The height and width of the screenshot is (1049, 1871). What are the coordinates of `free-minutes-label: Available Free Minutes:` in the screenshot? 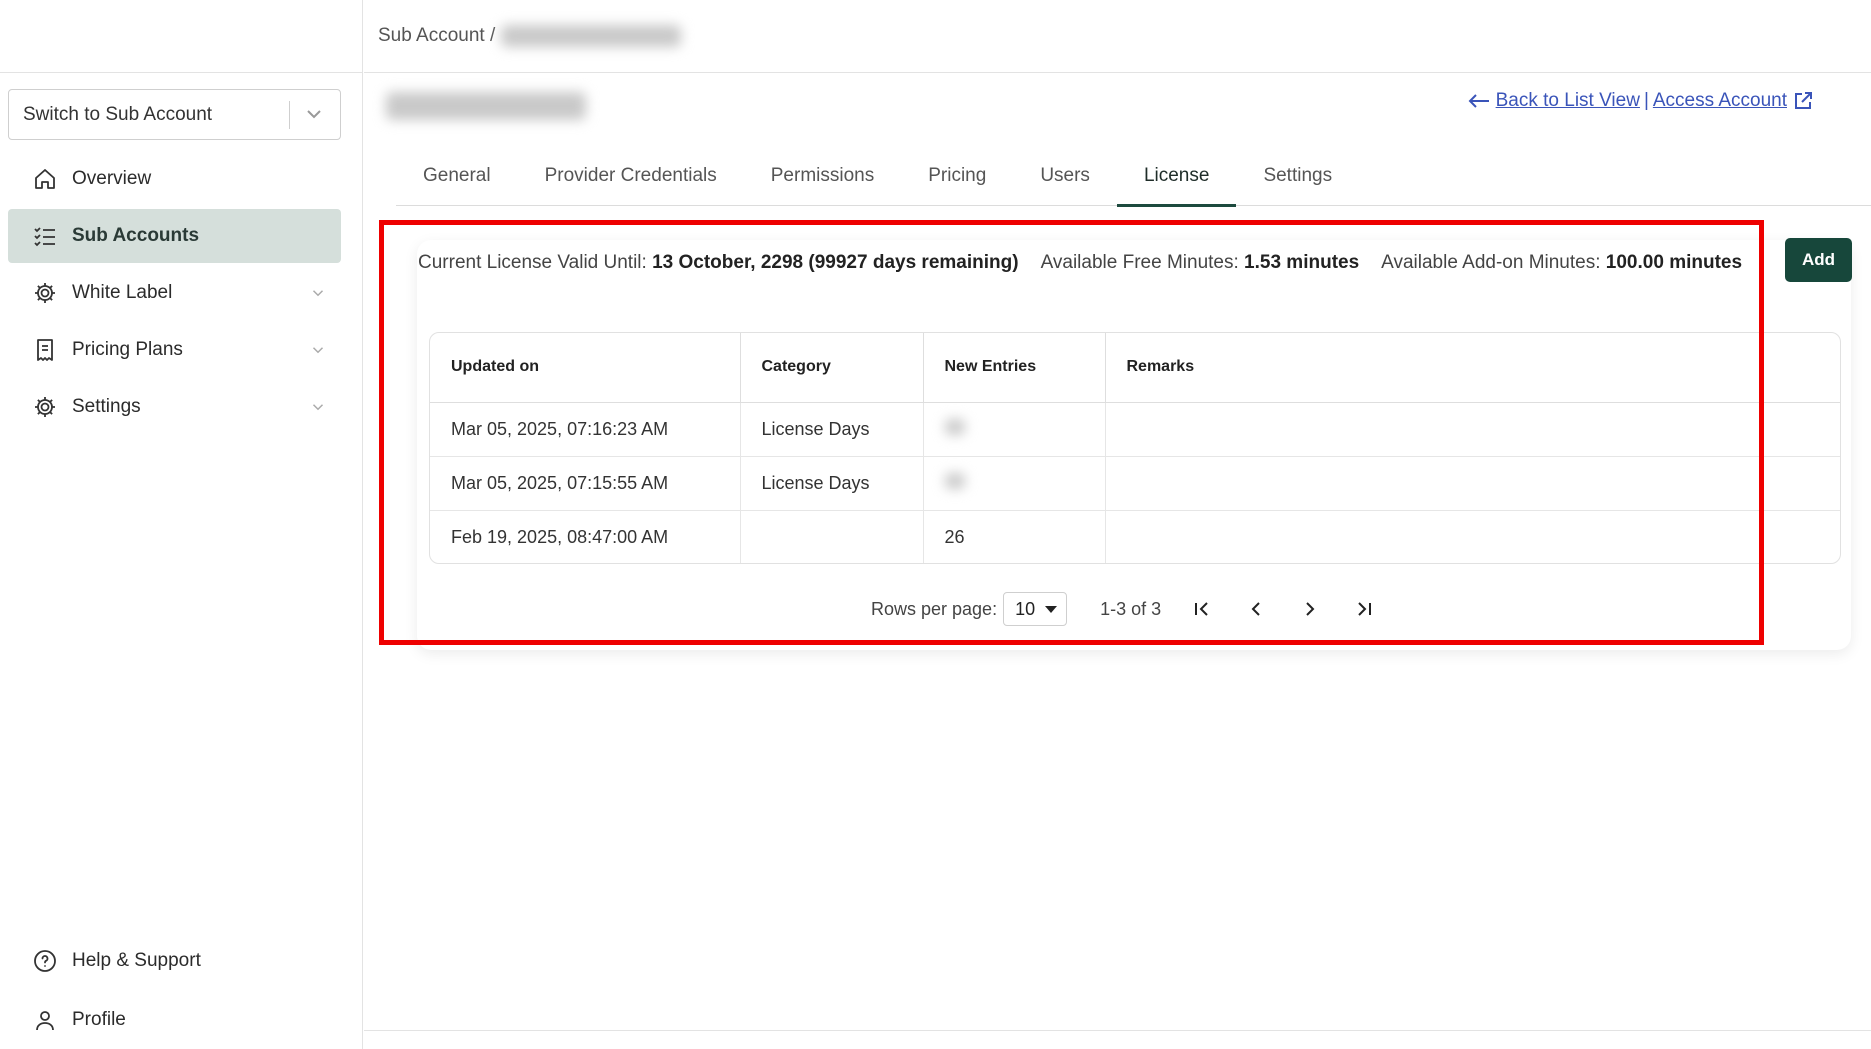 It's located at (1139, 262).